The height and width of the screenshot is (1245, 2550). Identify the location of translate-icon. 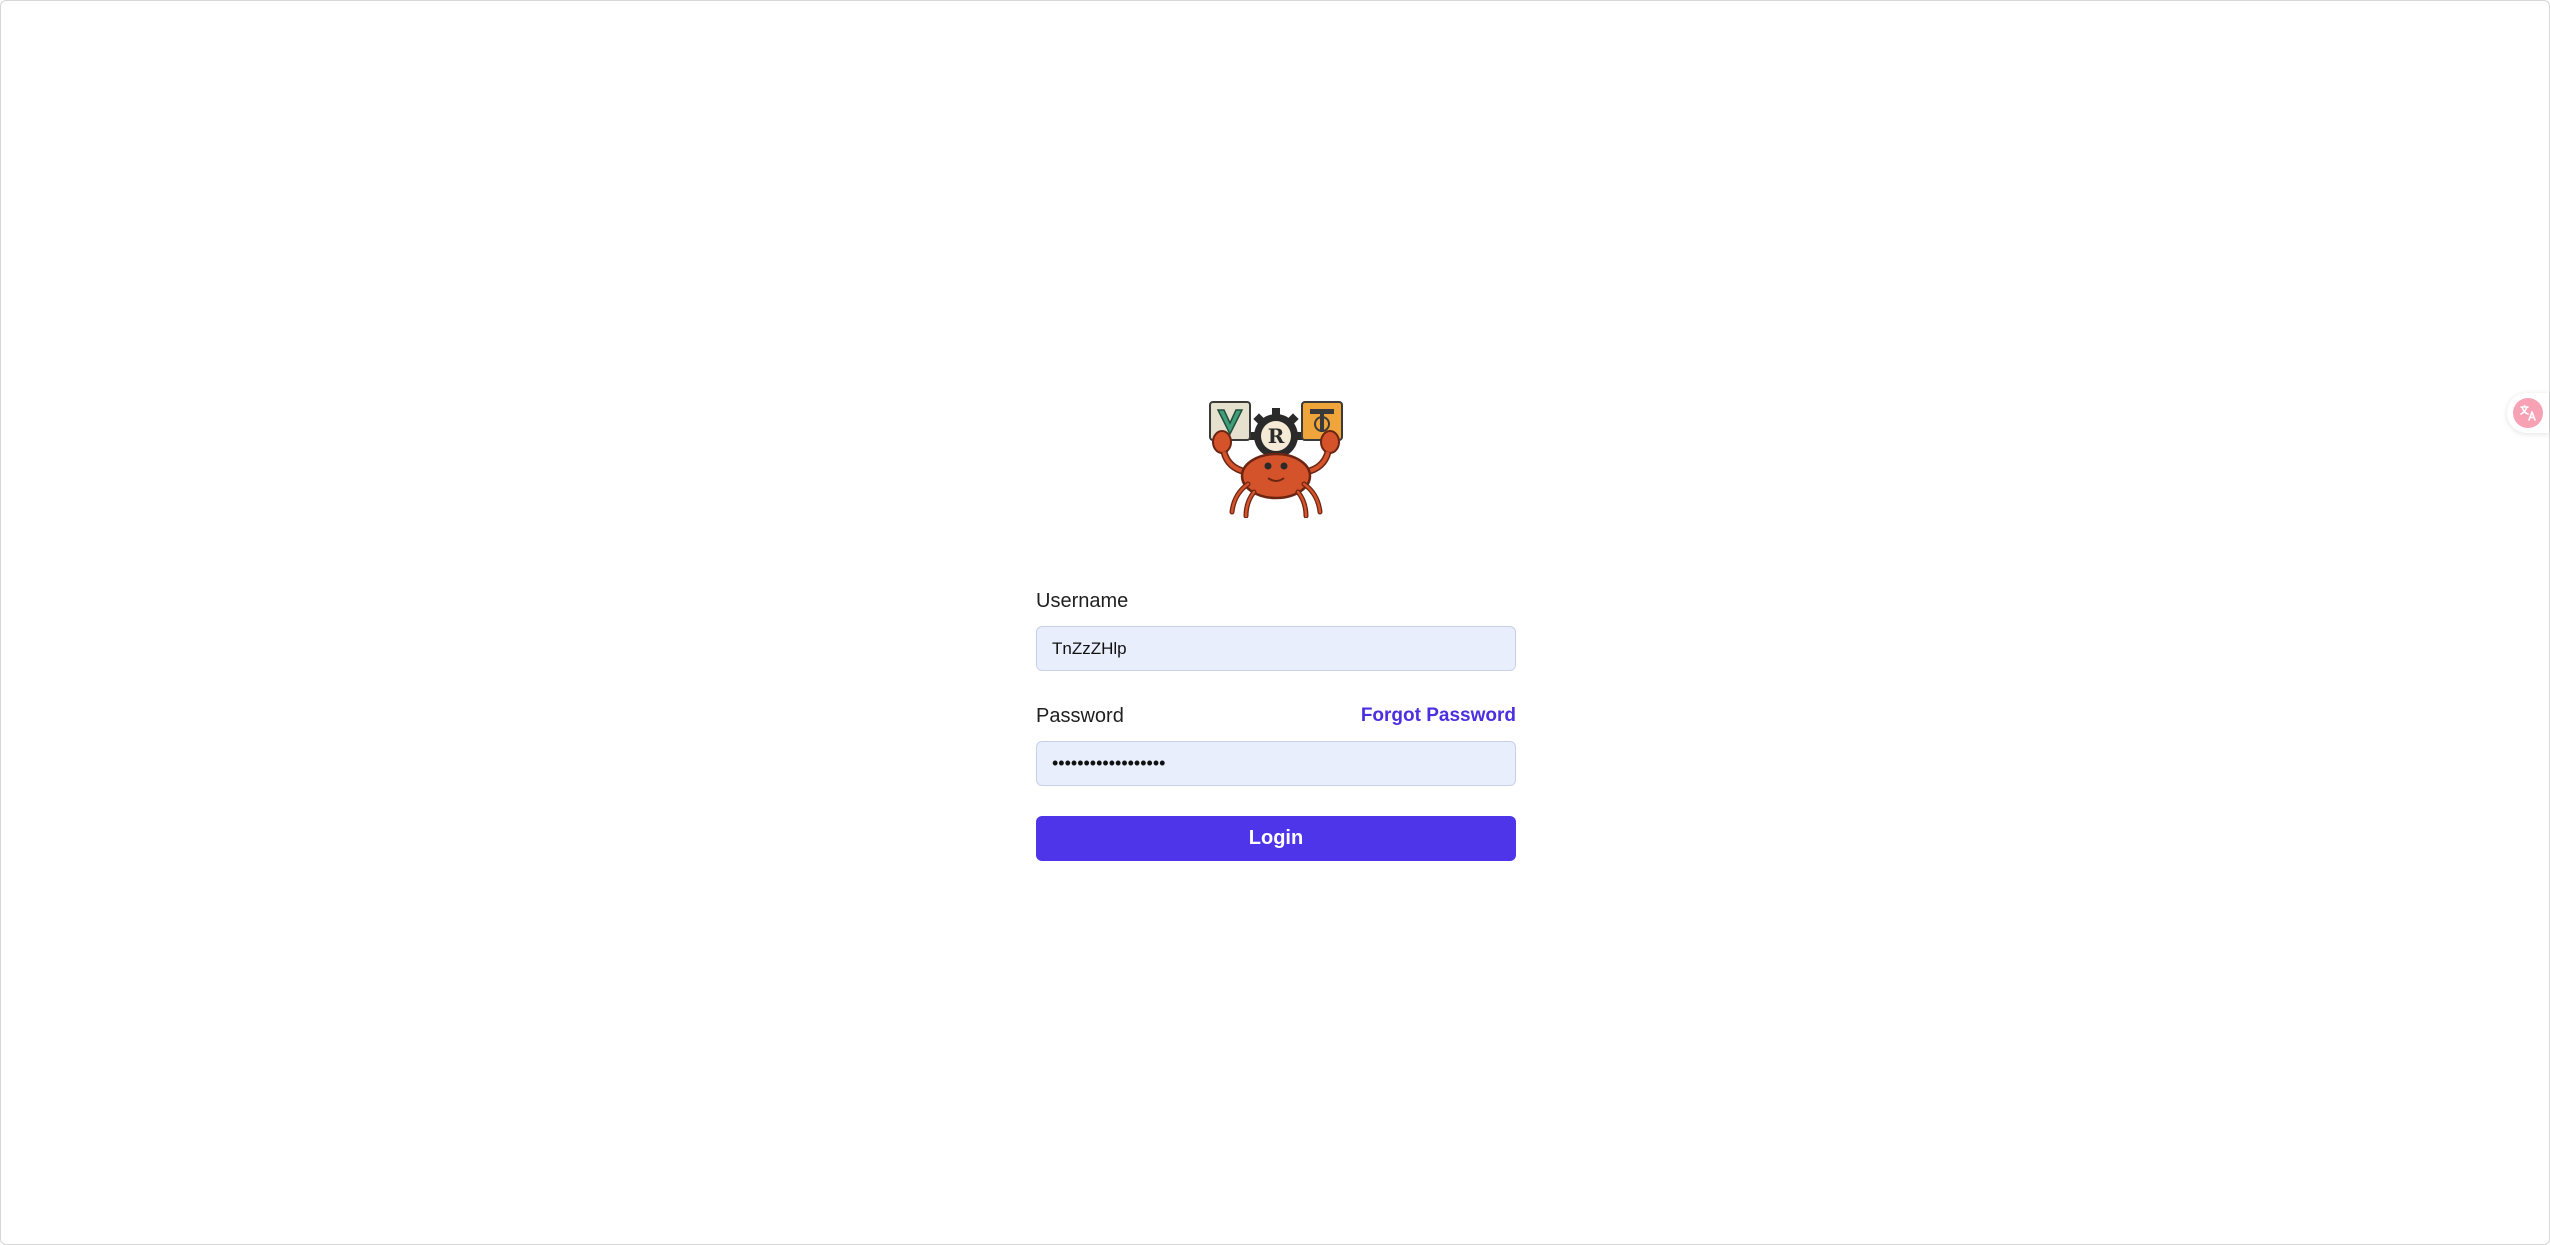
(2528, 413).